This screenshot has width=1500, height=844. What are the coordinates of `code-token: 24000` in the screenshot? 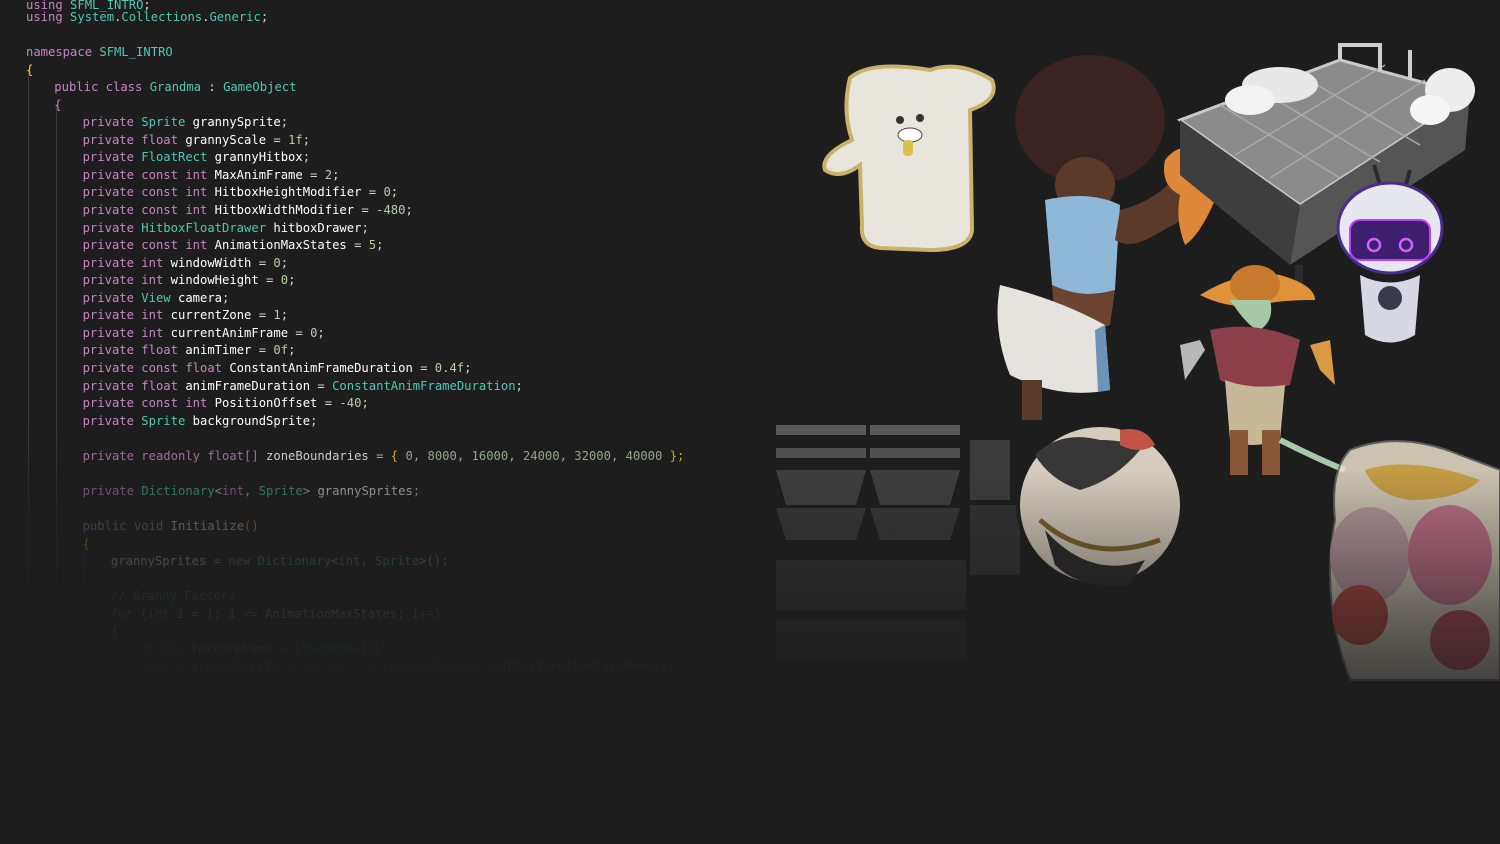 It's located at (541, 456).